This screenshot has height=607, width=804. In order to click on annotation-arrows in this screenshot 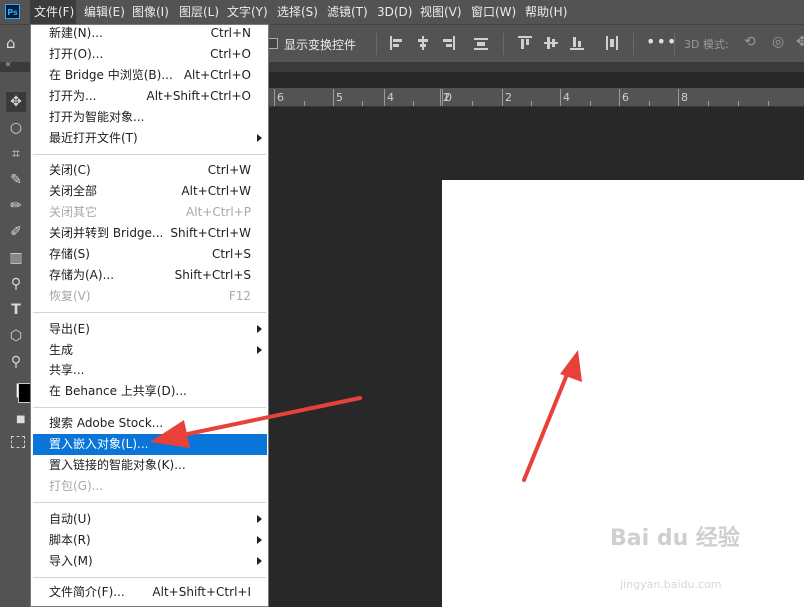, I will do `click(366, 416)`.